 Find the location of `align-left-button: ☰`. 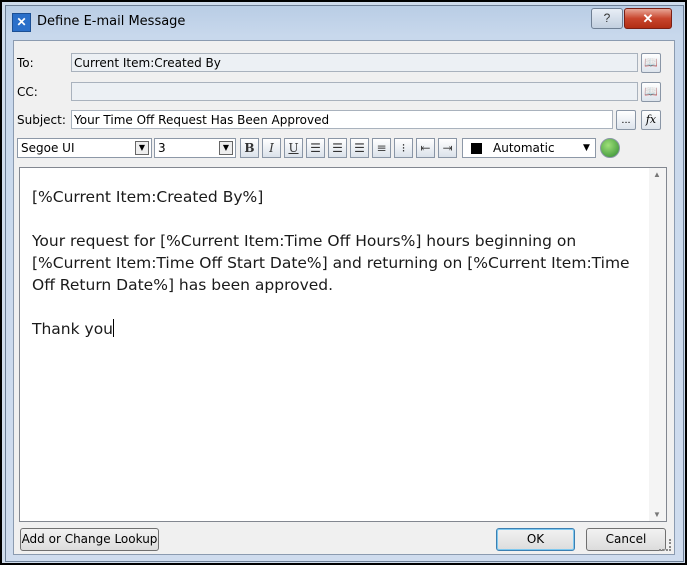

align-left-button: ☰ is located at coordinates (315, 148).